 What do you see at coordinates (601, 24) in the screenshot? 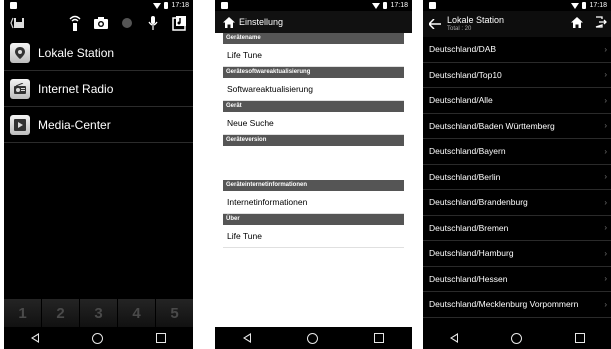
I see `exit-icon` at bounding box center [601, 24].